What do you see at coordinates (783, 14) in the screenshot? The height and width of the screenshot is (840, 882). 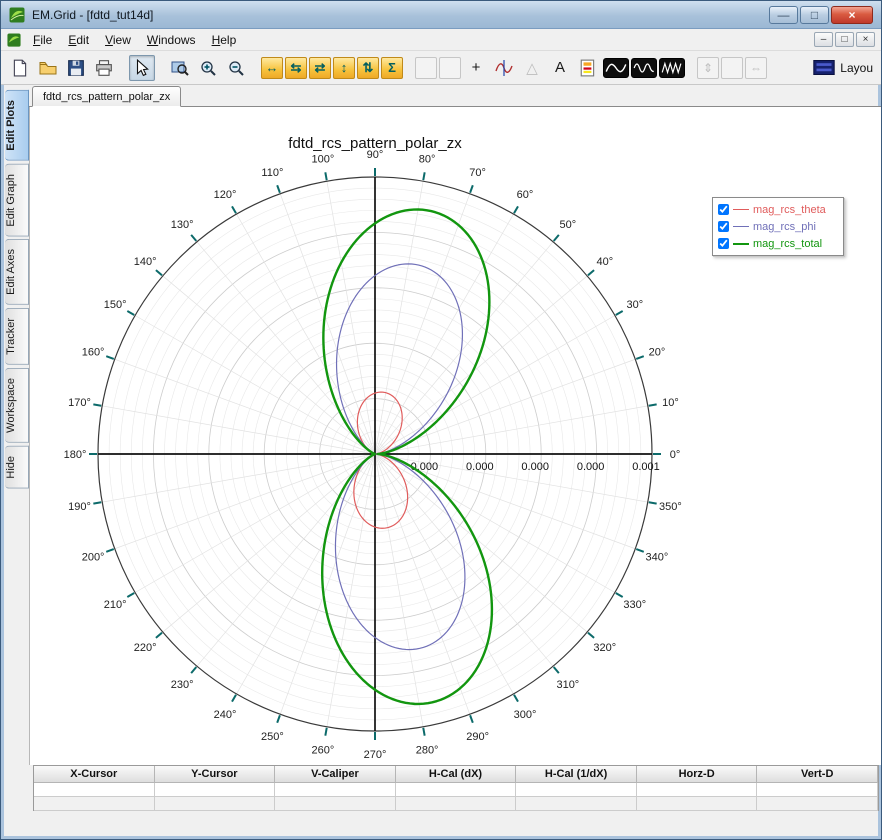 I see `minimize-button: —` at bounding box center [783, 14].